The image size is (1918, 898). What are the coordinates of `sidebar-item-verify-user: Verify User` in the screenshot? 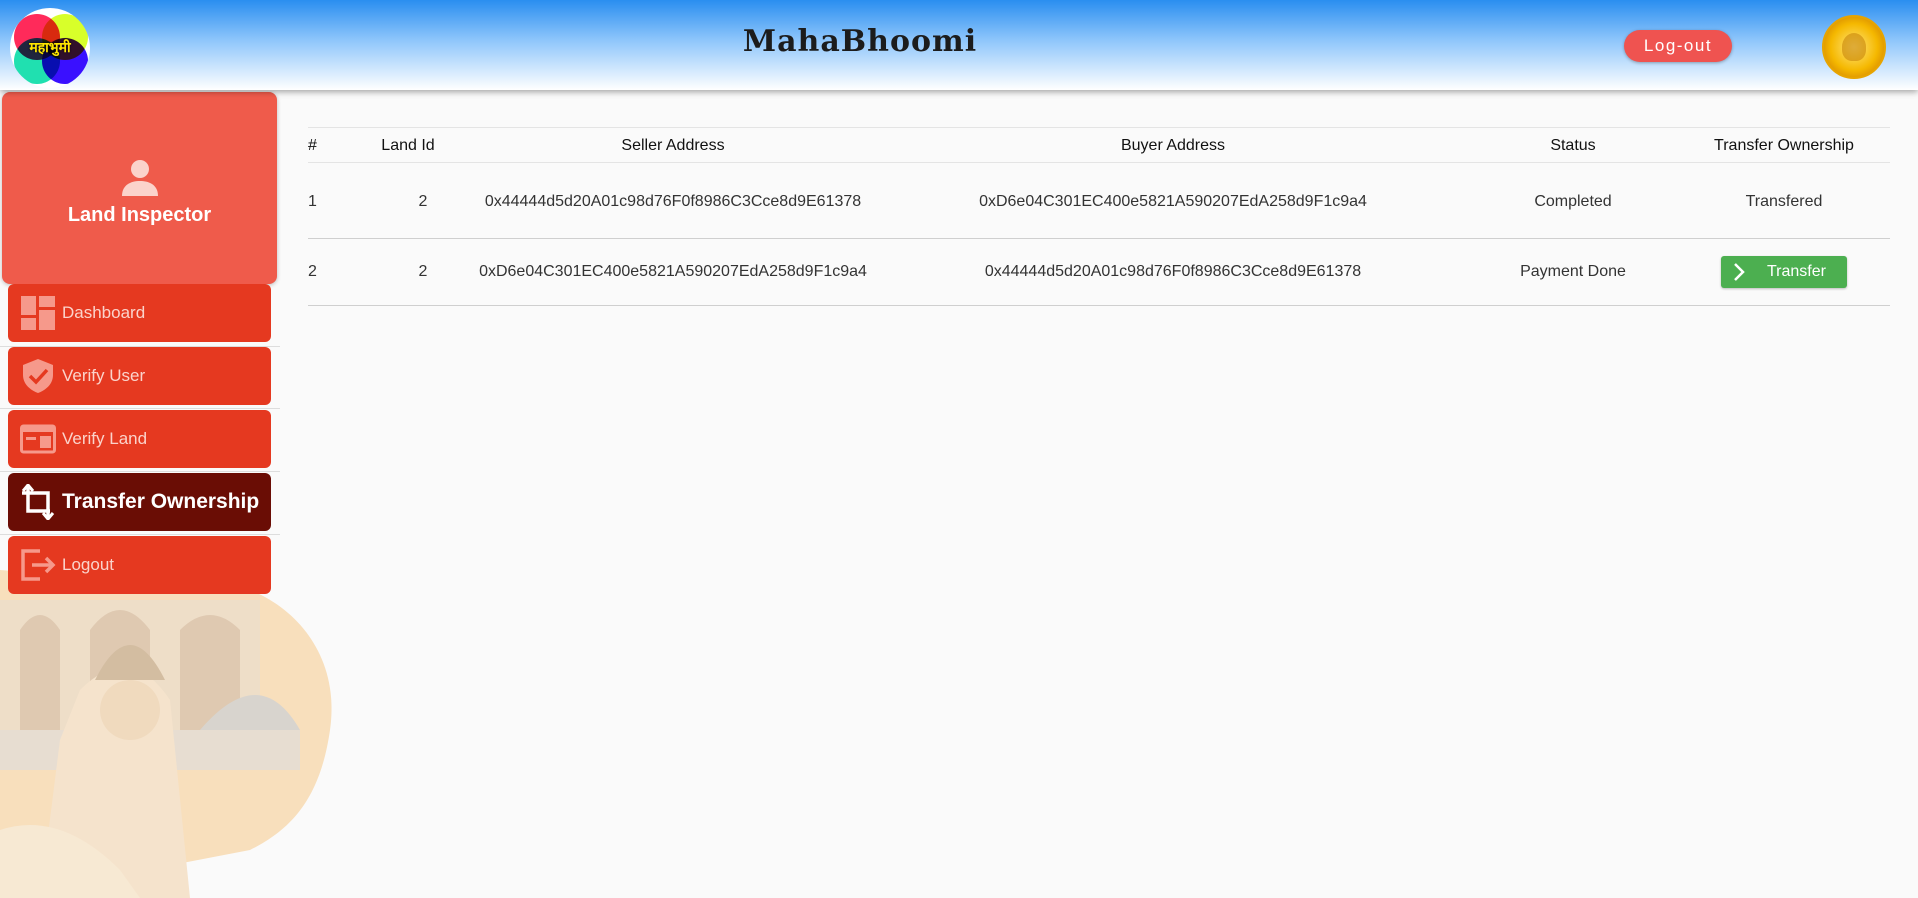 It's located at (139, 376).